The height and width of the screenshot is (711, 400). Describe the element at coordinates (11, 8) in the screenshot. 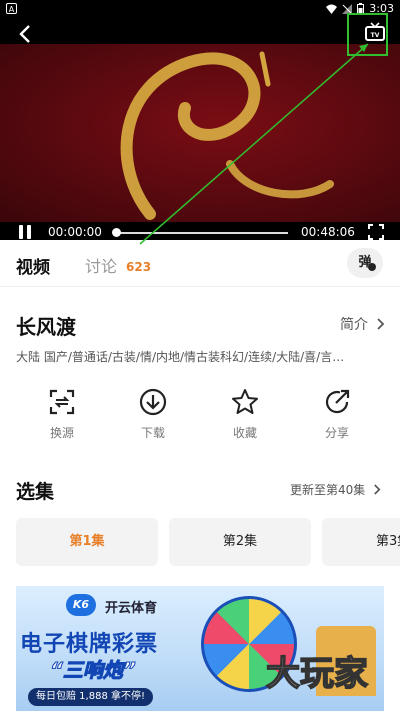

I see `app-notification-icon: A` at that location.